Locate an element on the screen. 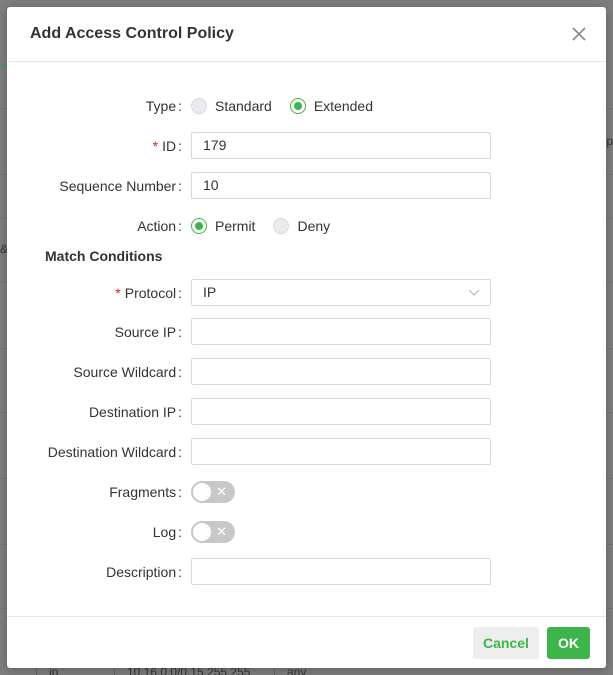 This screenshot has width=613, height=675. source-wildcard-row: Source Wildcard: is located at coordinates (306, 372).